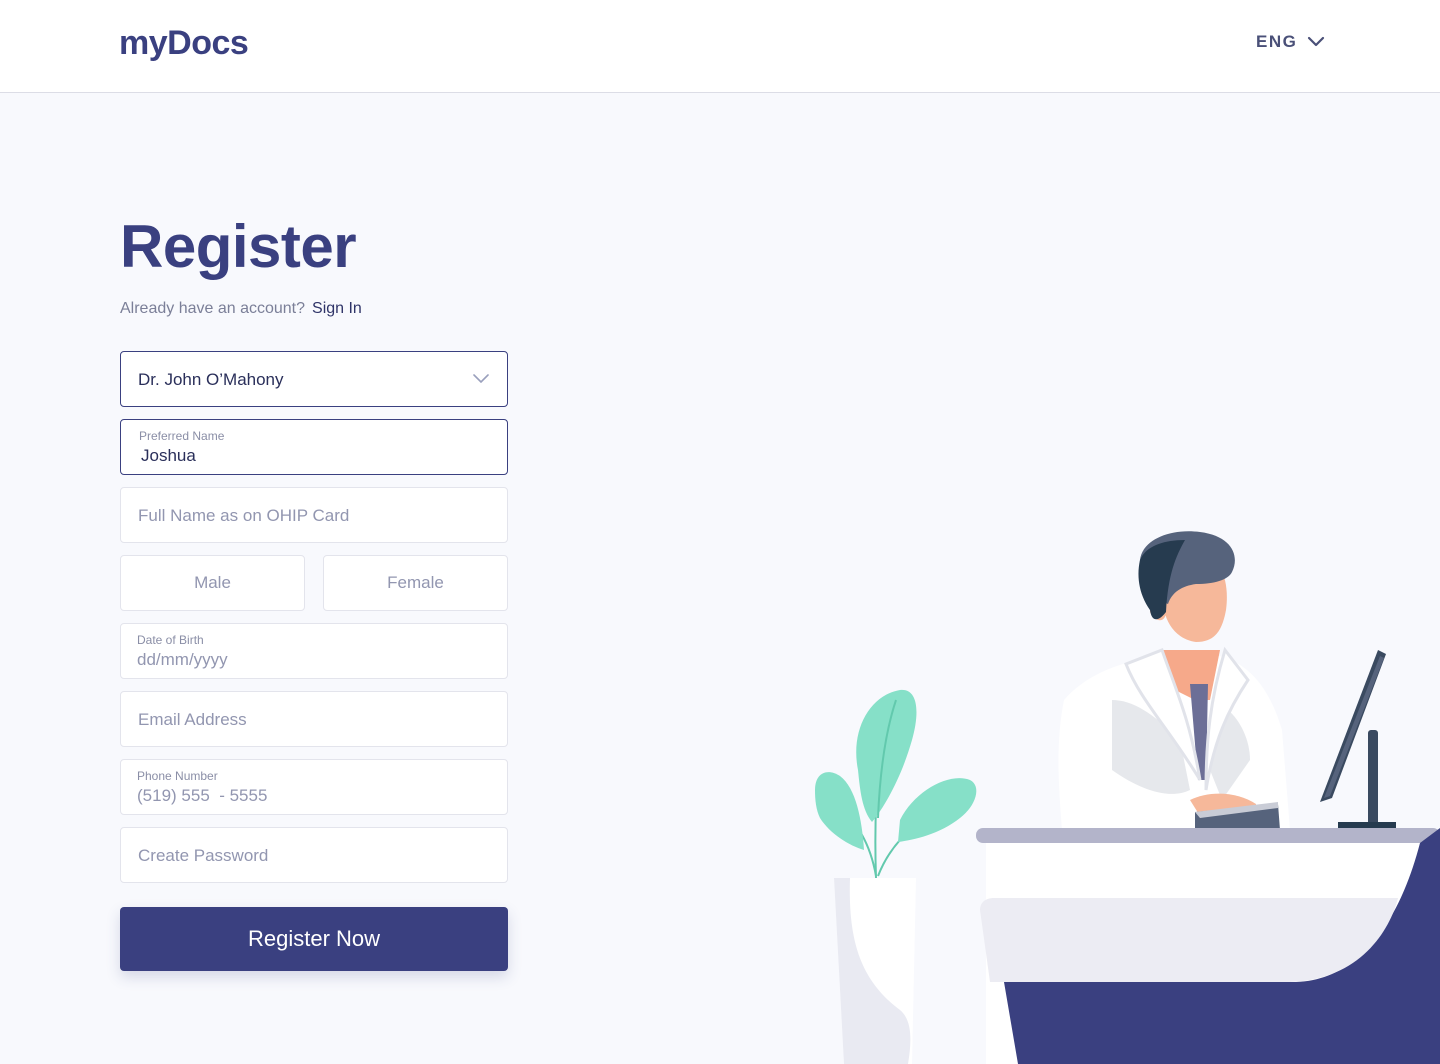 This screenshot has height=1064, width=1440. Describe the element at coordinates (896, 876) in the screenshot. I see `plant-icon` at that location.